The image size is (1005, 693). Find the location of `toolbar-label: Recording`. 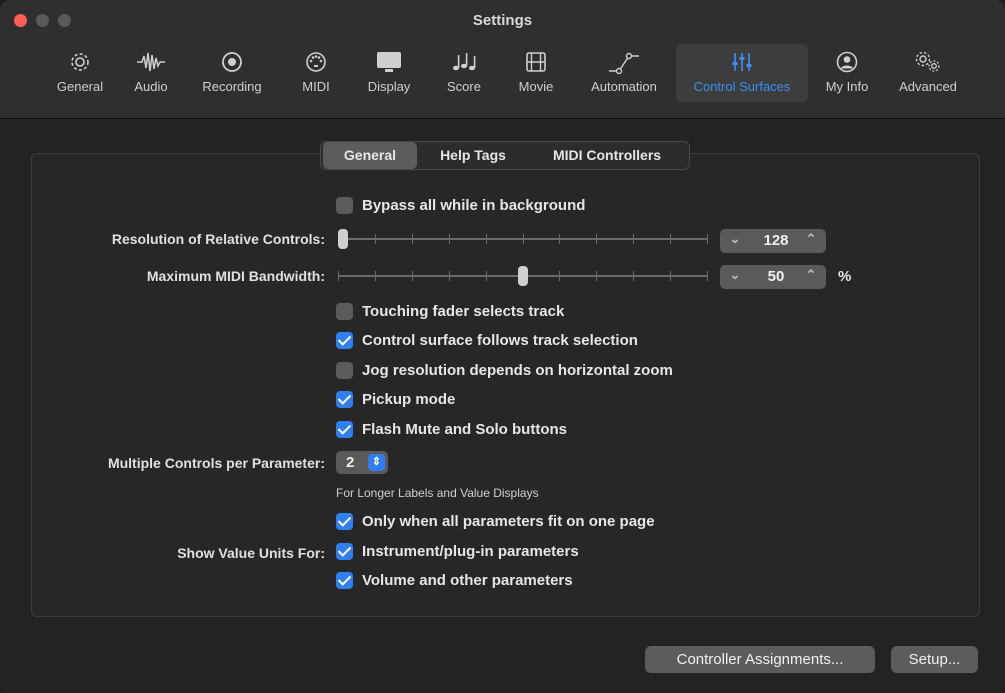

toolbar-label: Recording is located at coordinates (232, 86).